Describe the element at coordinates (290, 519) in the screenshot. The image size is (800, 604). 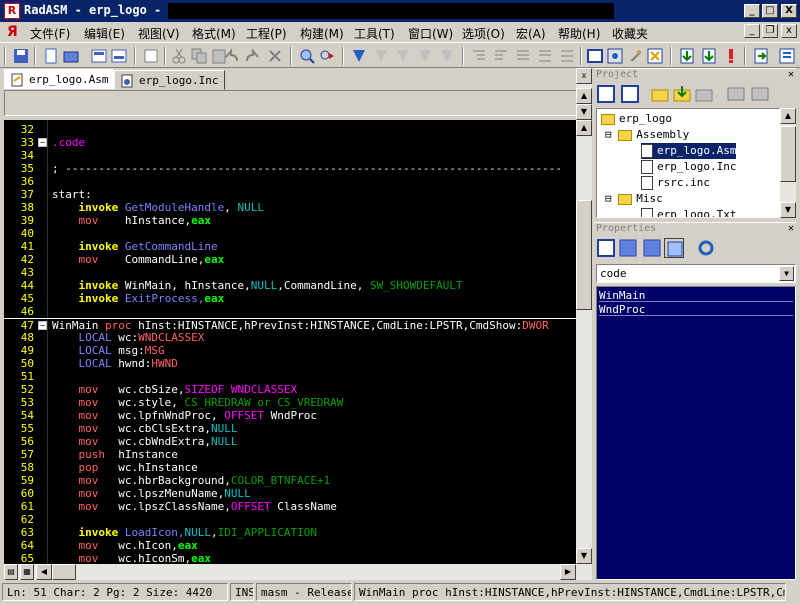
I see `code-line: 62` at that location.